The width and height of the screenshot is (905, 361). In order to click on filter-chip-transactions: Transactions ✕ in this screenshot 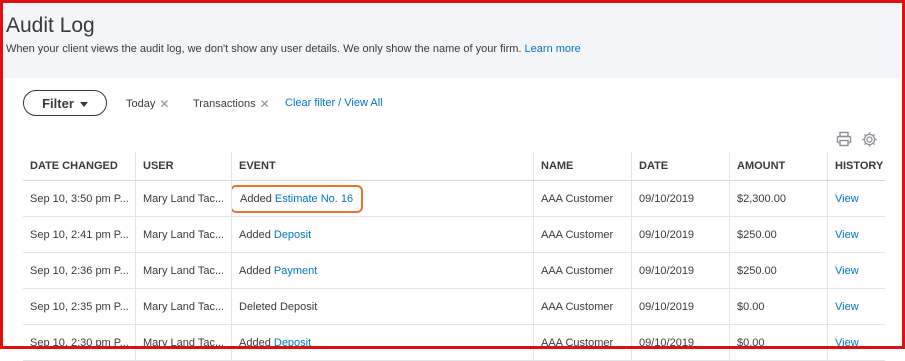, I will do `click(231, 104)`.